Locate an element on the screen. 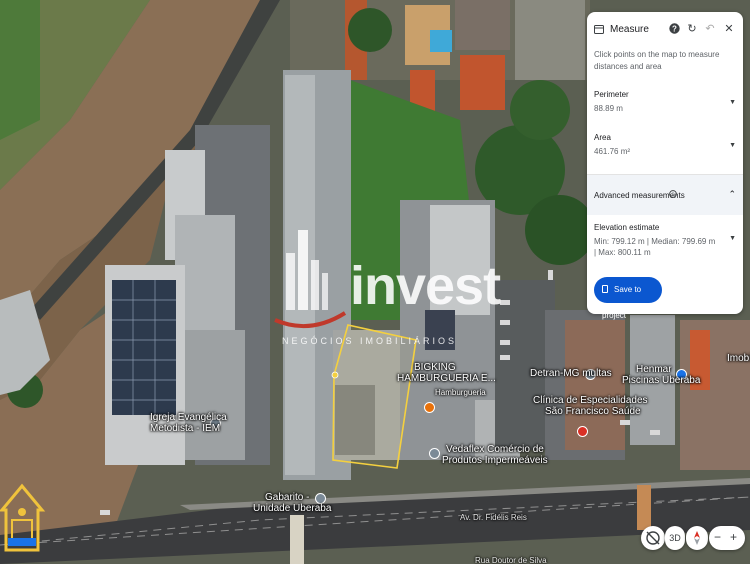 This screenshot has height=564, width=750. medical-pin-icon is located at coordinates (582, 431).